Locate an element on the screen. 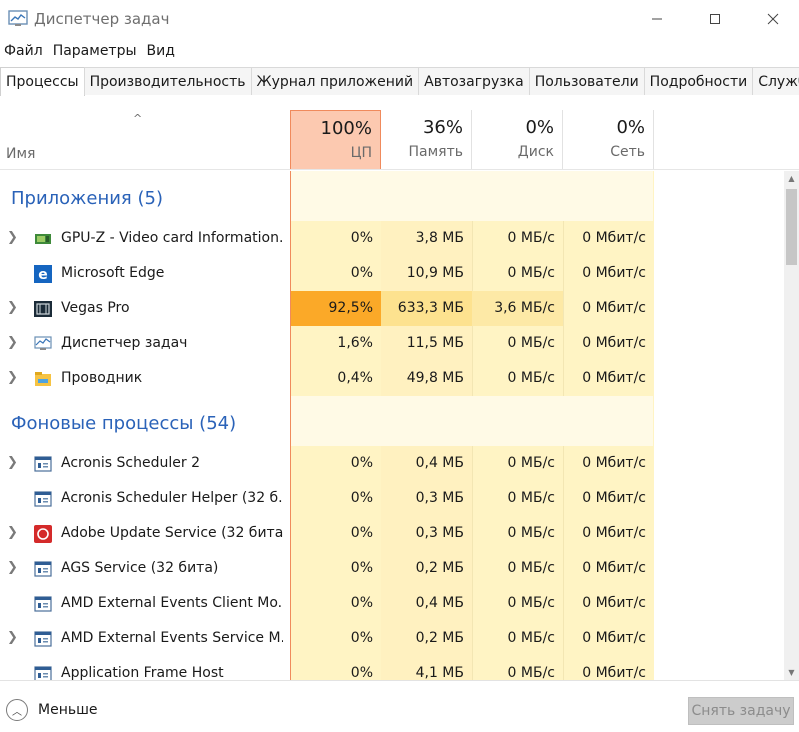 This screenshot has height=732, width=799. column-disk: 0% Диск is located at coordinates (517, 139).